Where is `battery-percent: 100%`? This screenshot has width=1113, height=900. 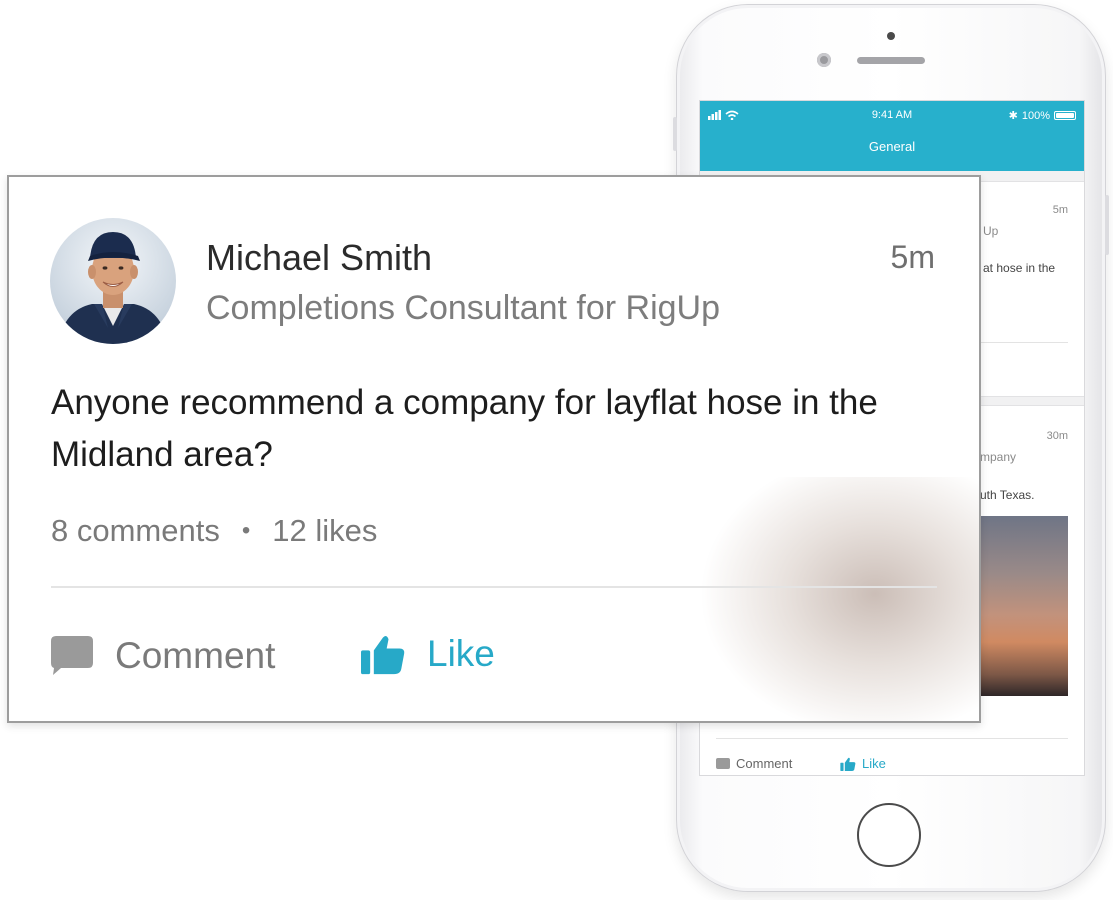 battery-percent: 100% is located at coordinates (1035, 115).